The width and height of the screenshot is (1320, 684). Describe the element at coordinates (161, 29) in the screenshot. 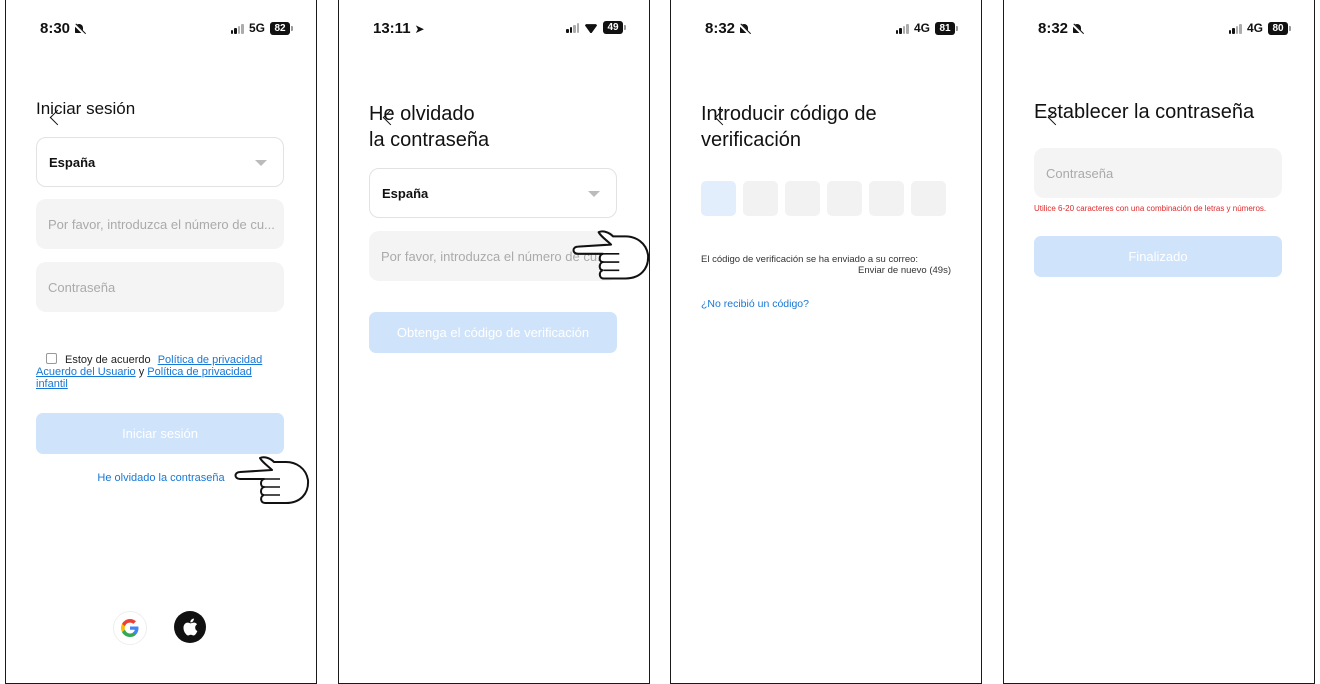

I see `status-bar: 8:30 5G 82` at that location.